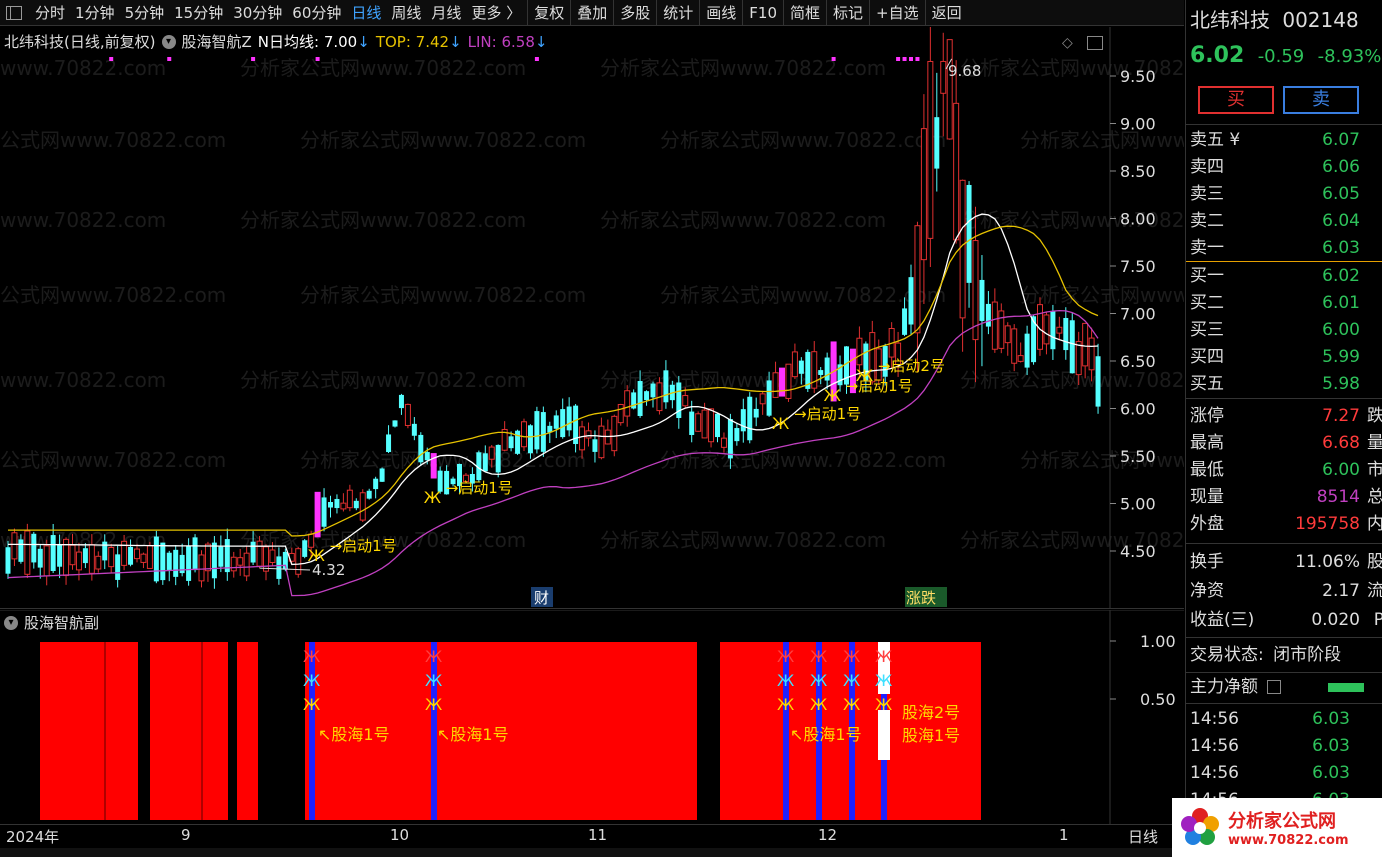 The image size is (1382, 857). Describe the element at coordinates (678, 13) in the screenshot. I see `statistics-button: 统计` at that location.